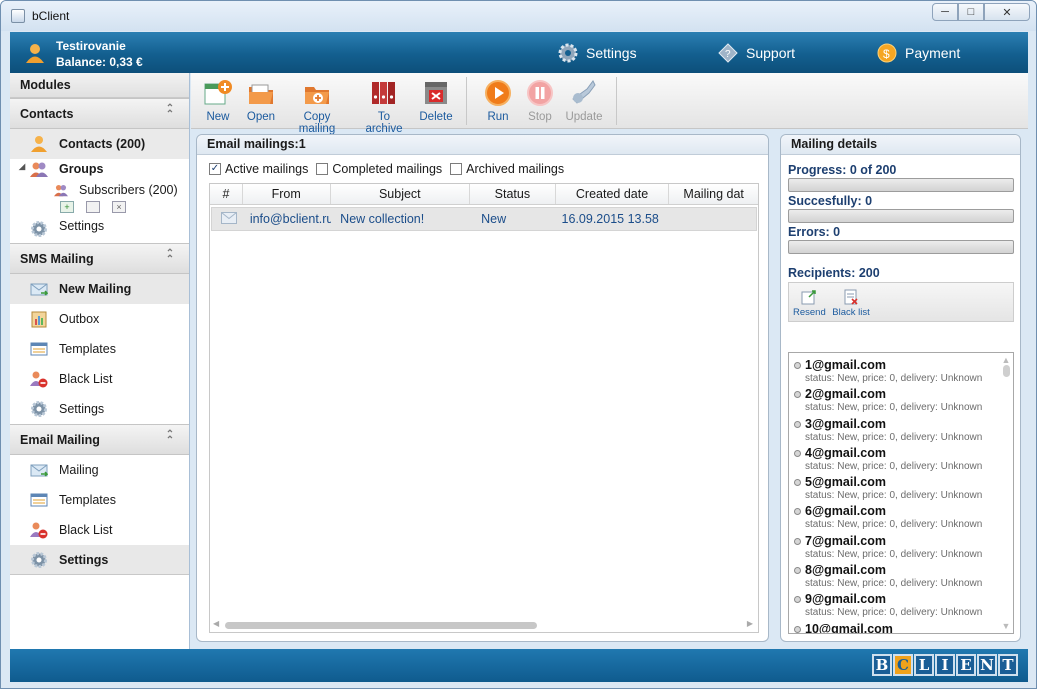  I want to click on sidebar-item-mailing: Mailing, so click(99, 470).